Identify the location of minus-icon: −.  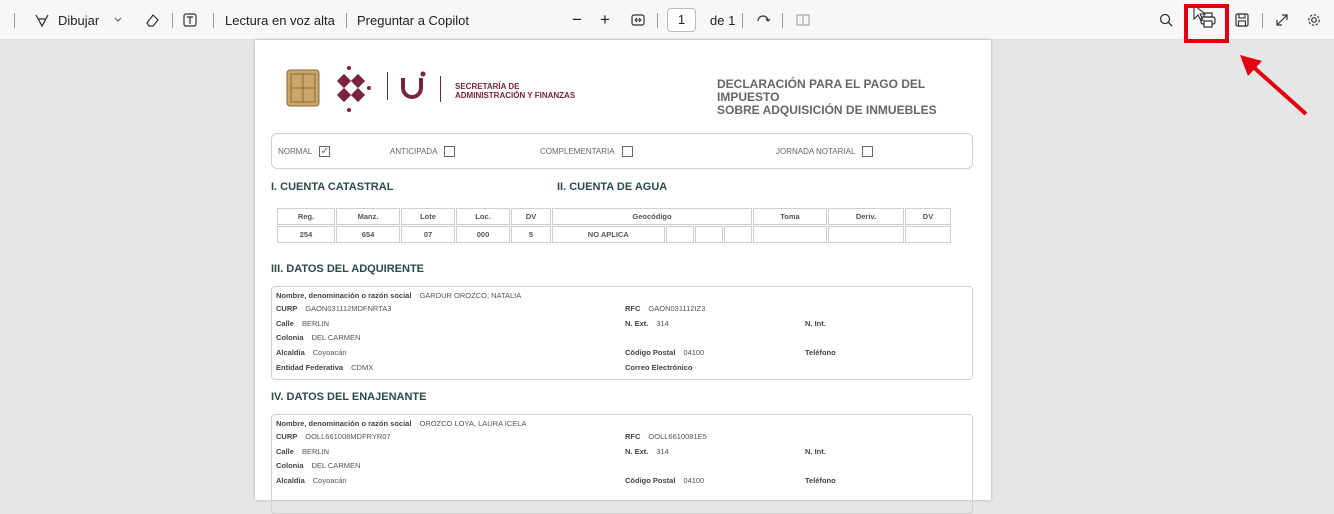
(577, 19).